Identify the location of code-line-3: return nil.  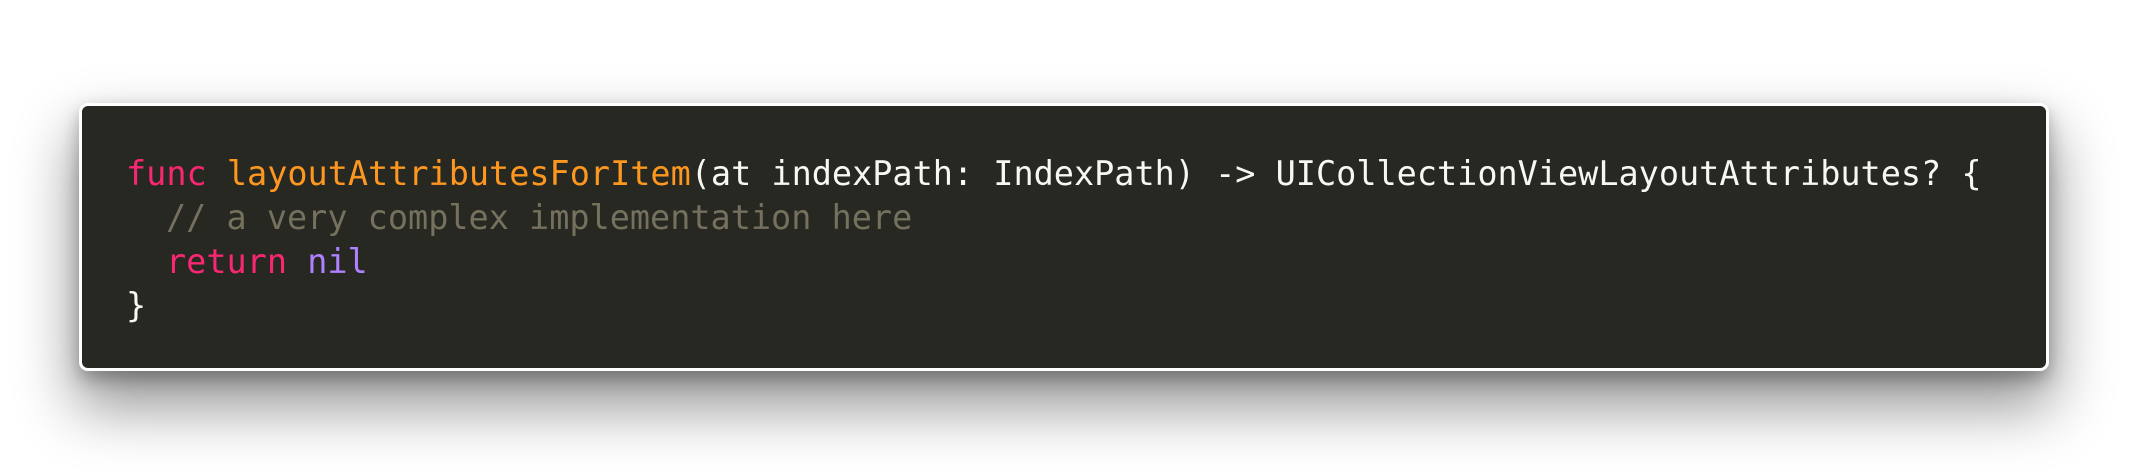
(1086, 262).